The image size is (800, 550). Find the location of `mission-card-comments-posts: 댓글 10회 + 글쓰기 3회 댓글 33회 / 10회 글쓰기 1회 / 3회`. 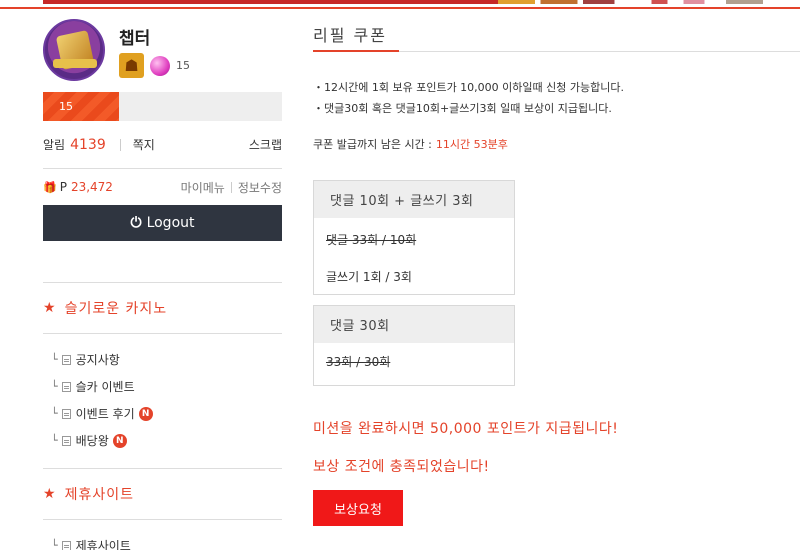

mission-card-comments-posts: 댓글 10회 + 글쓰기 3회 댓글 33회 / 10회 글쓰기 1회 / 3회 is located at coordinates (414, 237).